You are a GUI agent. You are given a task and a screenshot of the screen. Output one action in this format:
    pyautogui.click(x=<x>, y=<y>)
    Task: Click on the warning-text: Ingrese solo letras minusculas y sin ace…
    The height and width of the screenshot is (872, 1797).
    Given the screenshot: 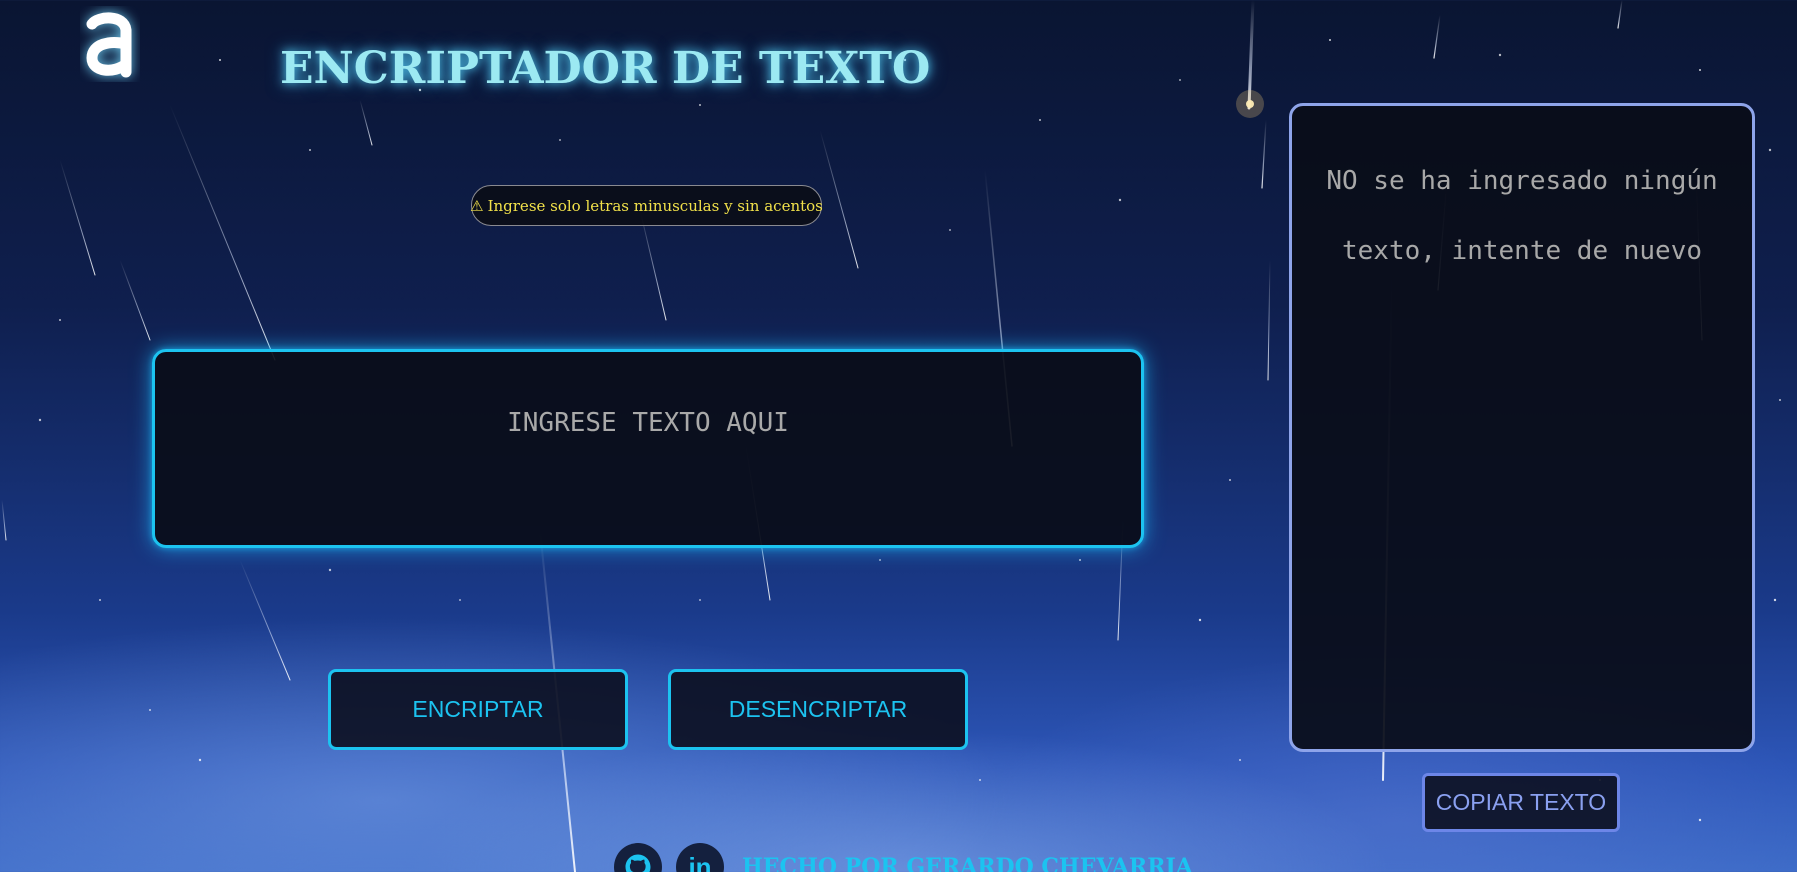 What is the action you would take?
    pyautogui.click(x=655, y=205)
    